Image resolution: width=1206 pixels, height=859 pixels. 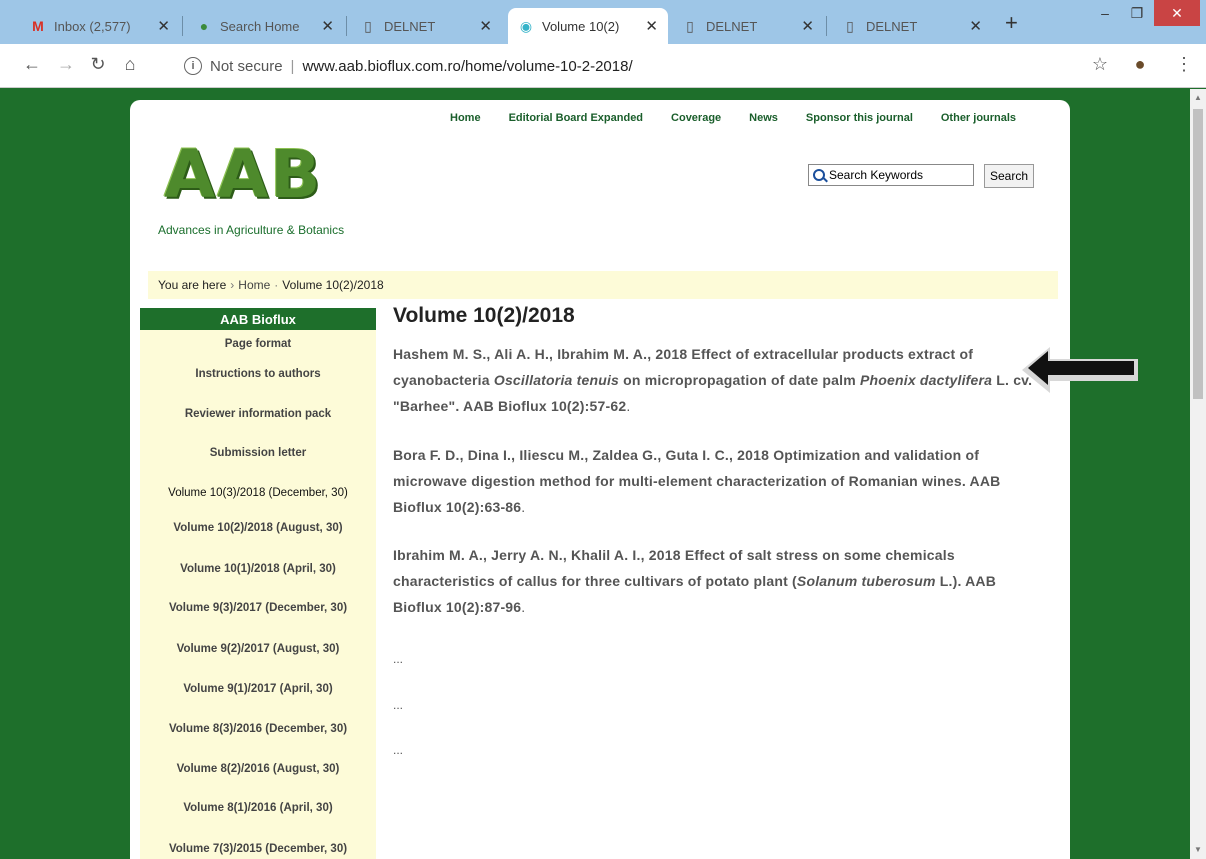 I want to click on sidebar-item-volume: Volume 9(3)/2017 (December, 30), so click(x=258, y=608).